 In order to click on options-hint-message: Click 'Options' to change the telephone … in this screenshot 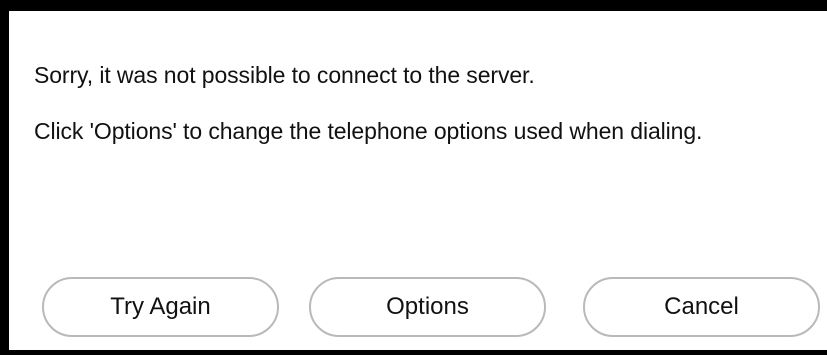, I will do `click(368, 131)`.